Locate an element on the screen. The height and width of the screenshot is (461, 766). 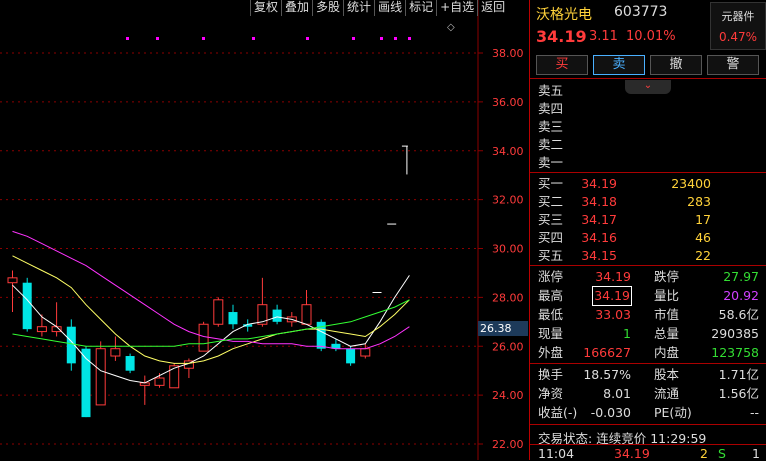
bid-price: 34.18 is located at coordinates (599, 201).